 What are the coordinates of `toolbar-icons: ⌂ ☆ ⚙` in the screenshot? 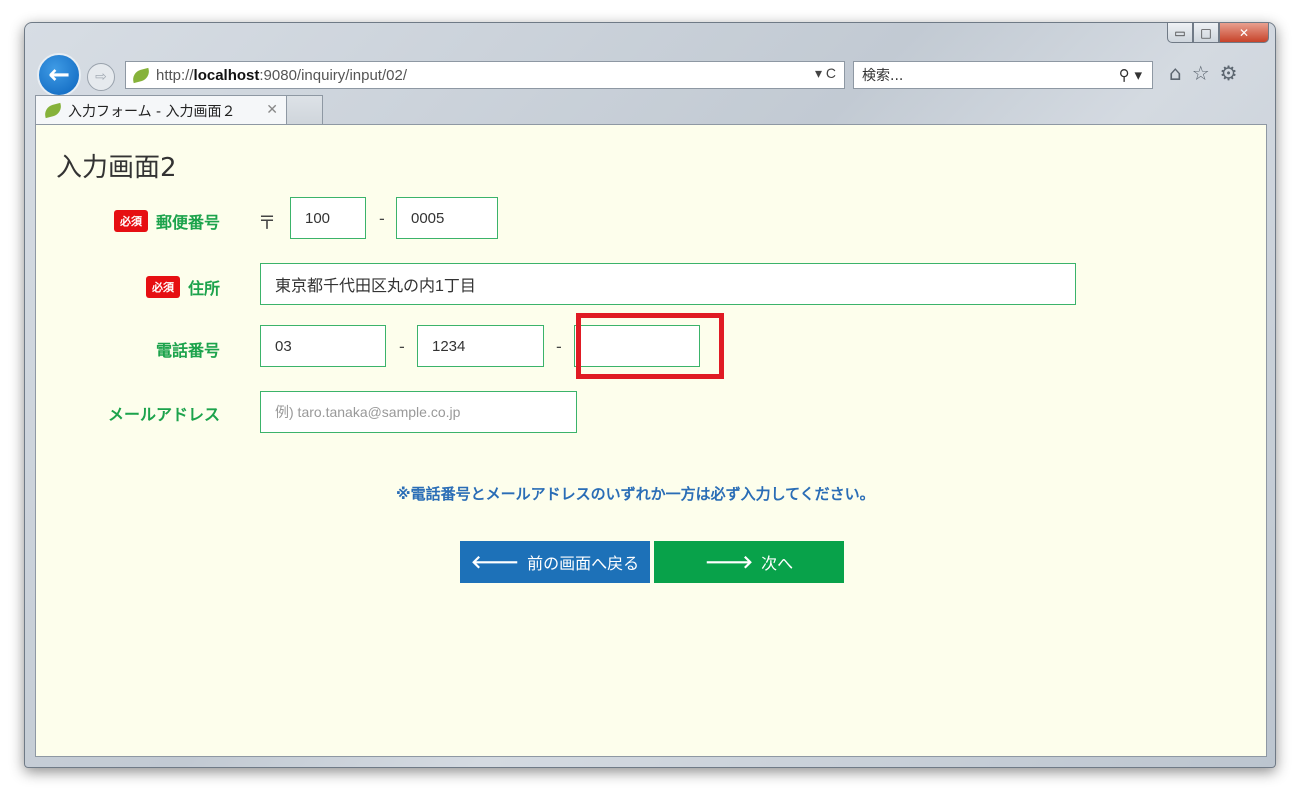 It's located at (1203, 73).